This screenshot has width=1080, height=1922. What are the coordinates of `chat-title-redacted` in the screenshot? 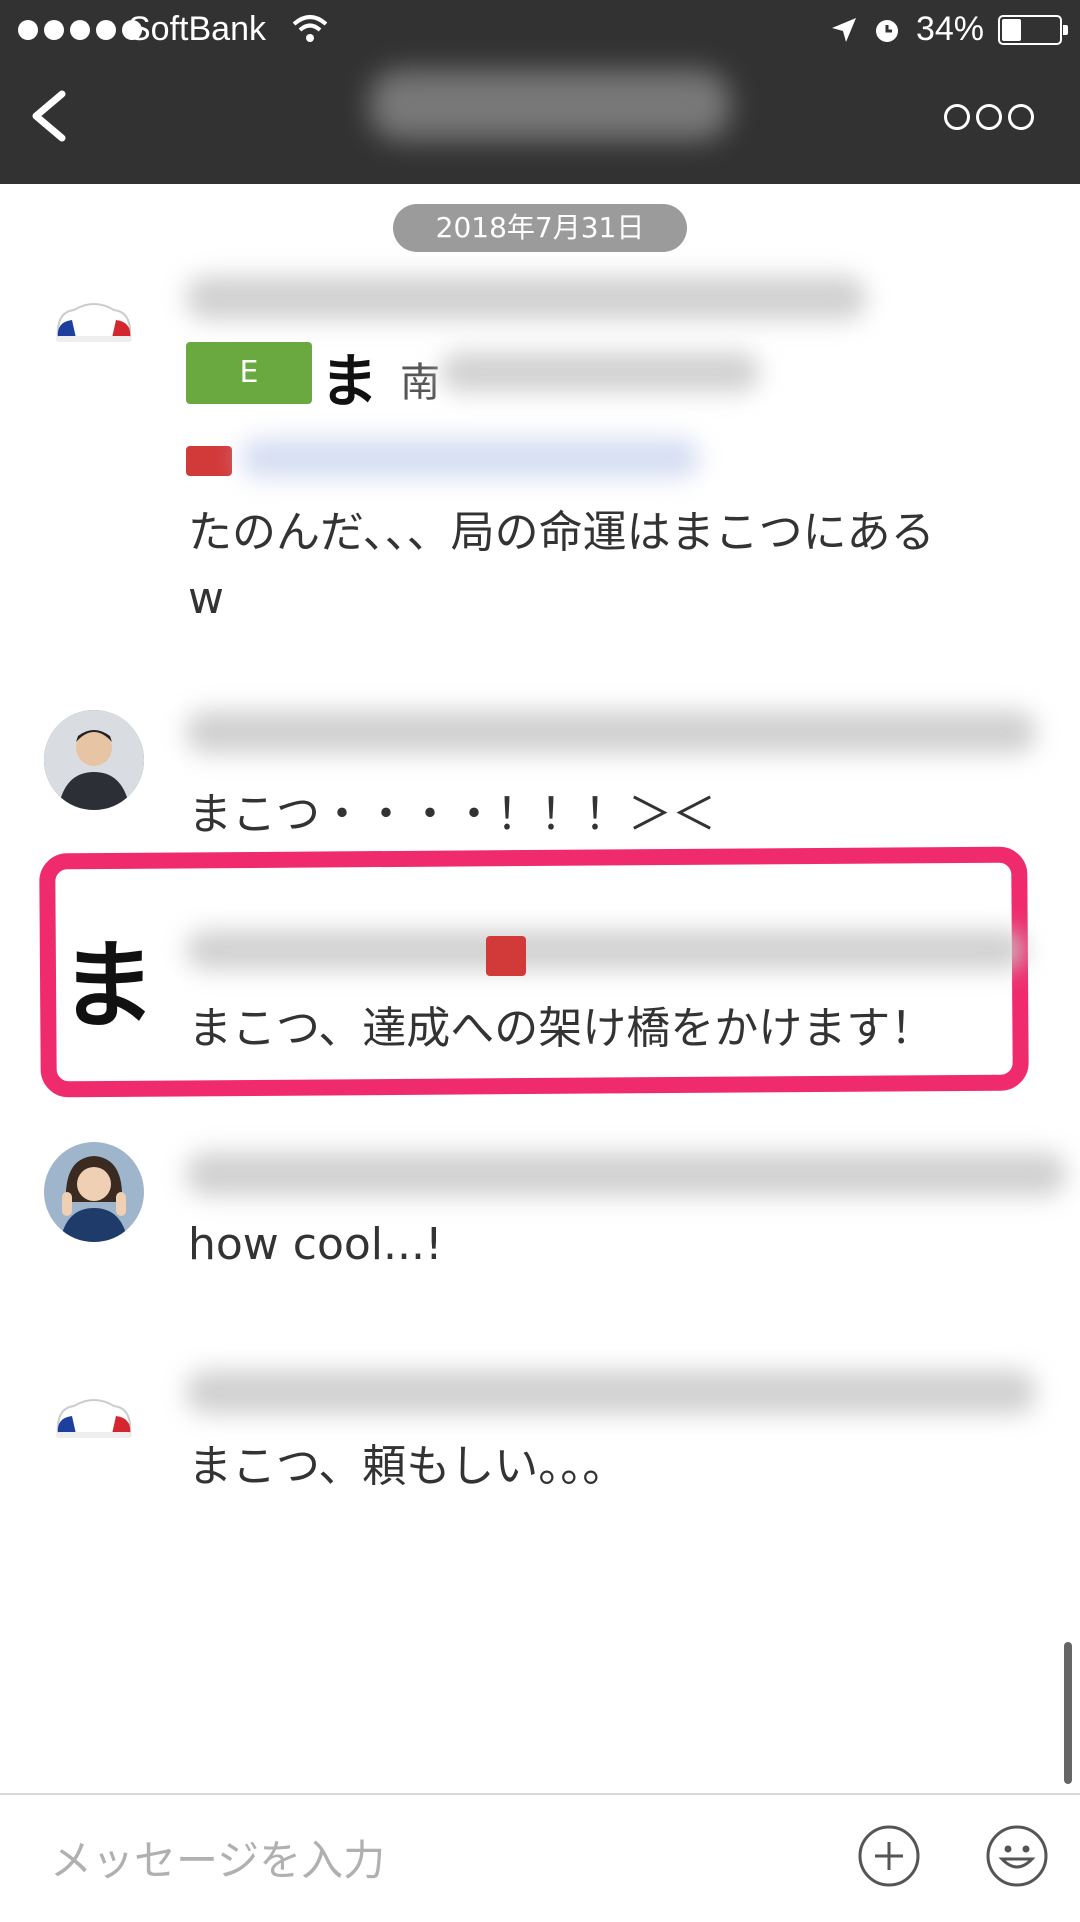 It's located at (550, 105).